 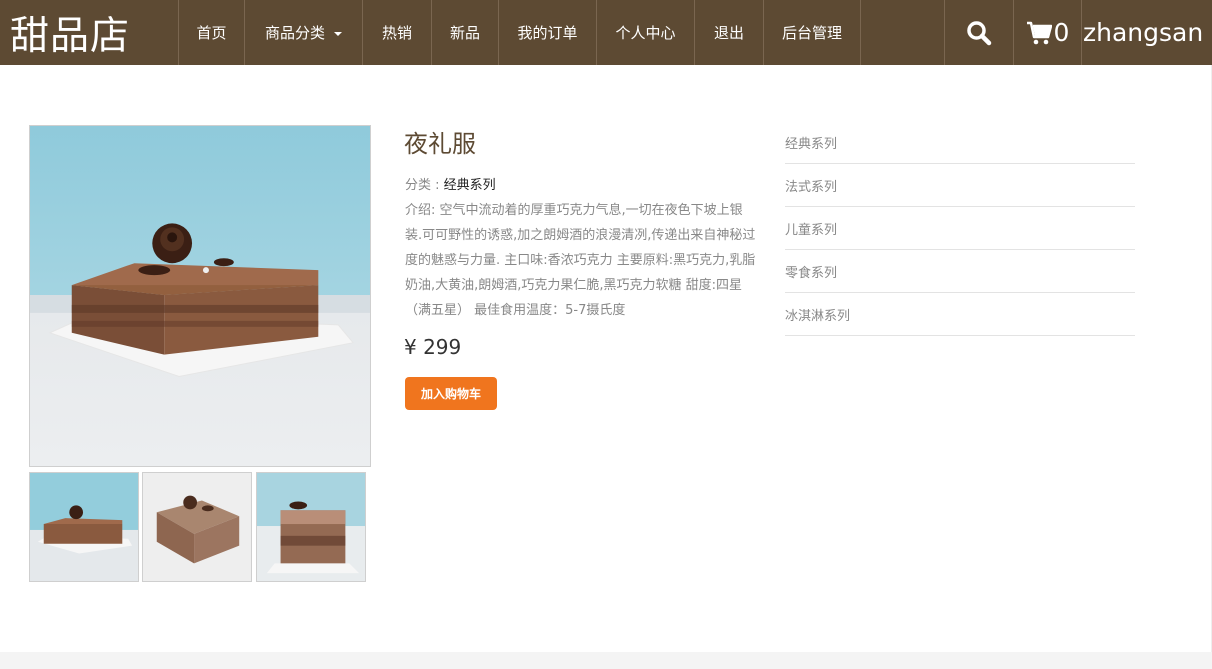 I want to click on nav-admin: 后台管理, so click(x=812, y=32).